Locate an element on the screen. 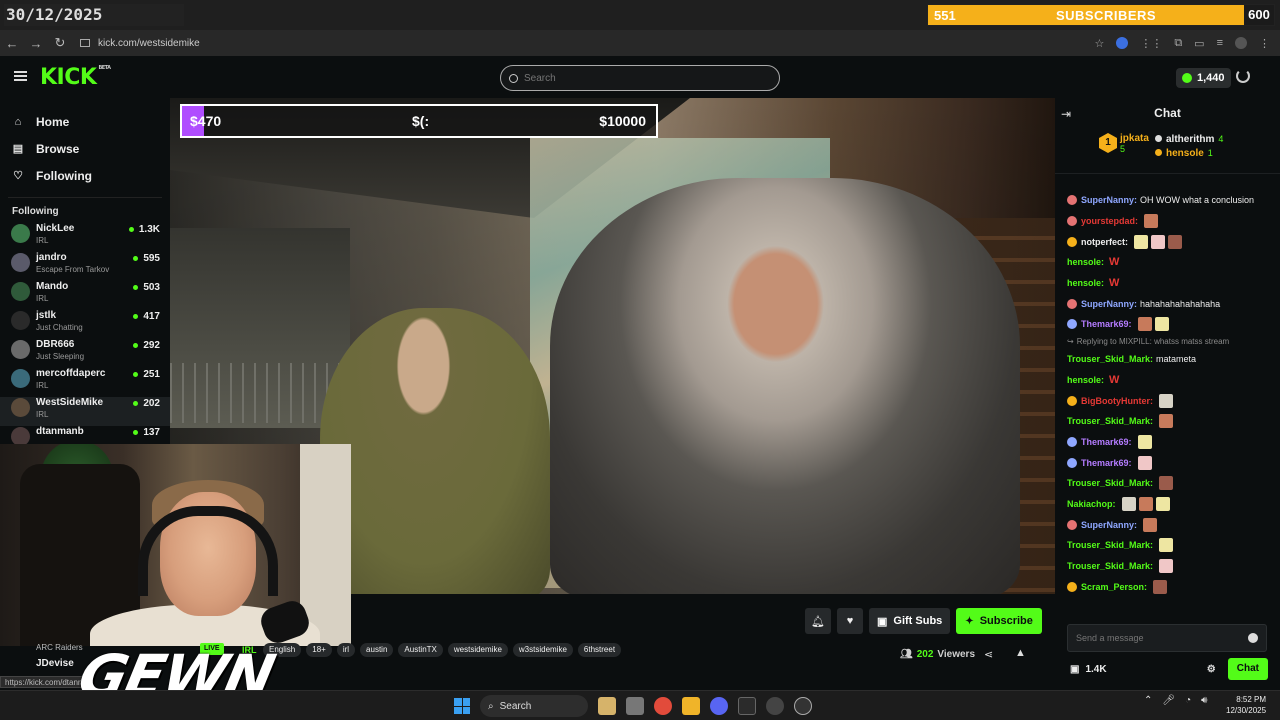 This screenshot has height=720, width=1280. chrome-icon is located at coordinates (663, 706).